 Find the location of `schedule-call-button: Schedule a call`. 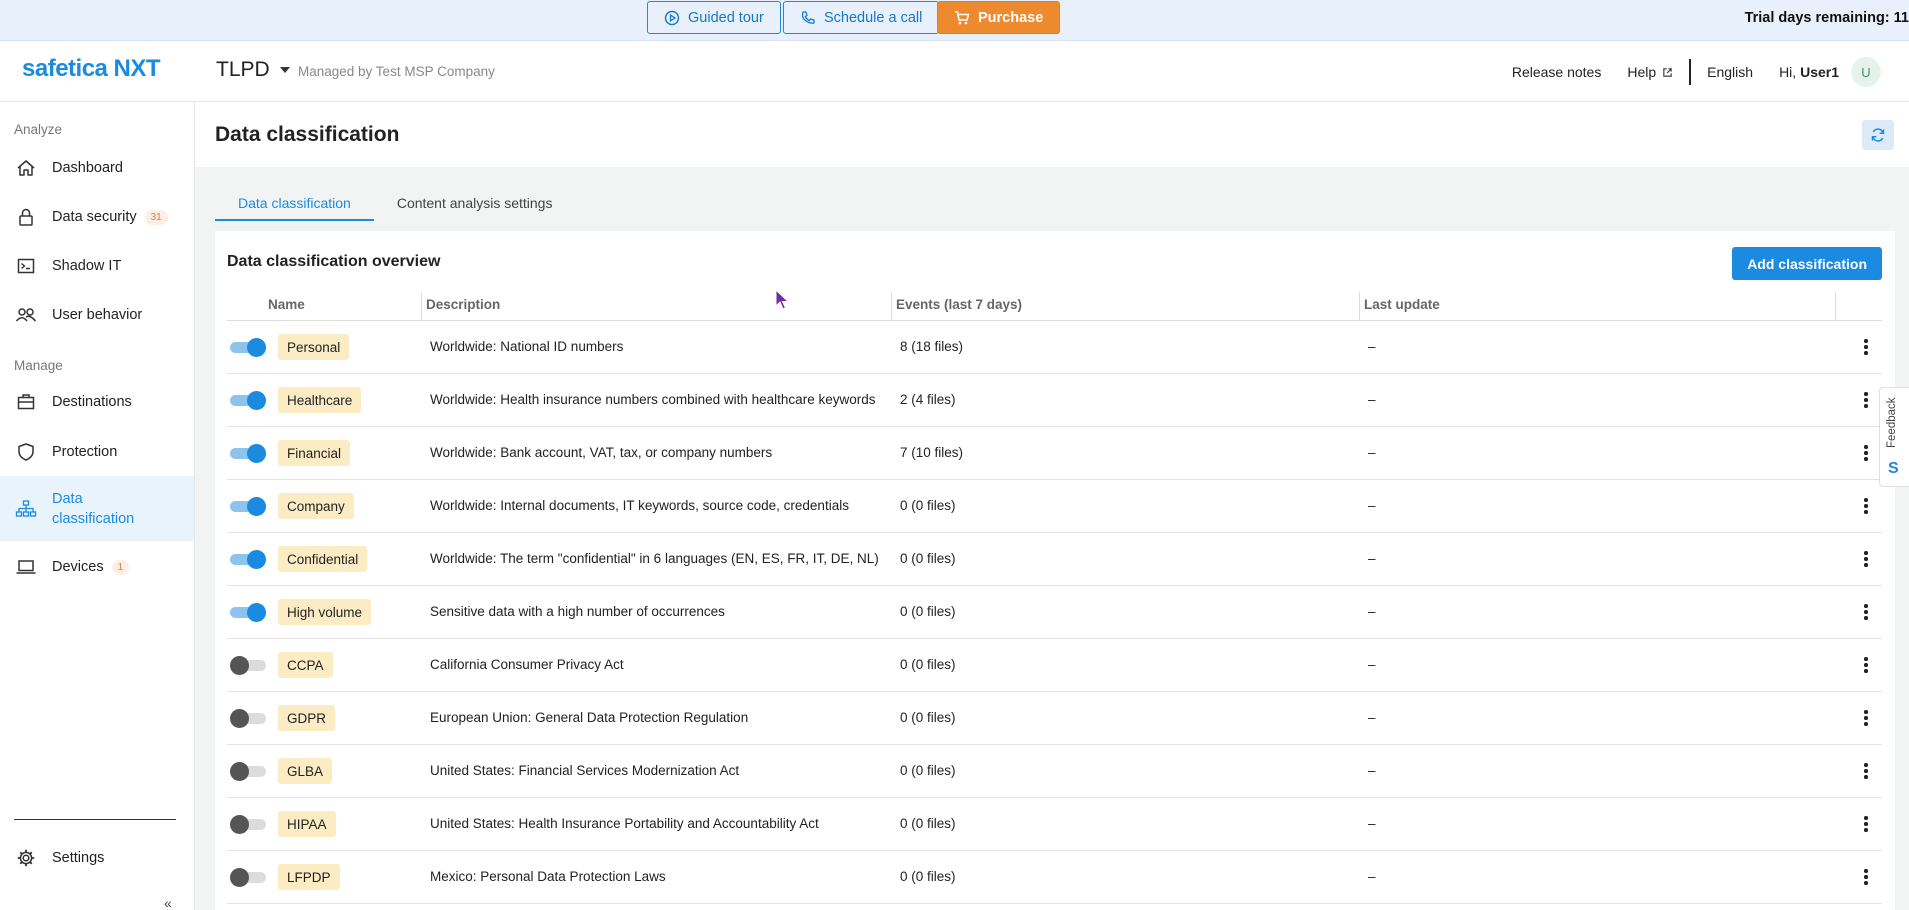

schedule-call-button: Schedule a call is located at coordinates (861, 17).